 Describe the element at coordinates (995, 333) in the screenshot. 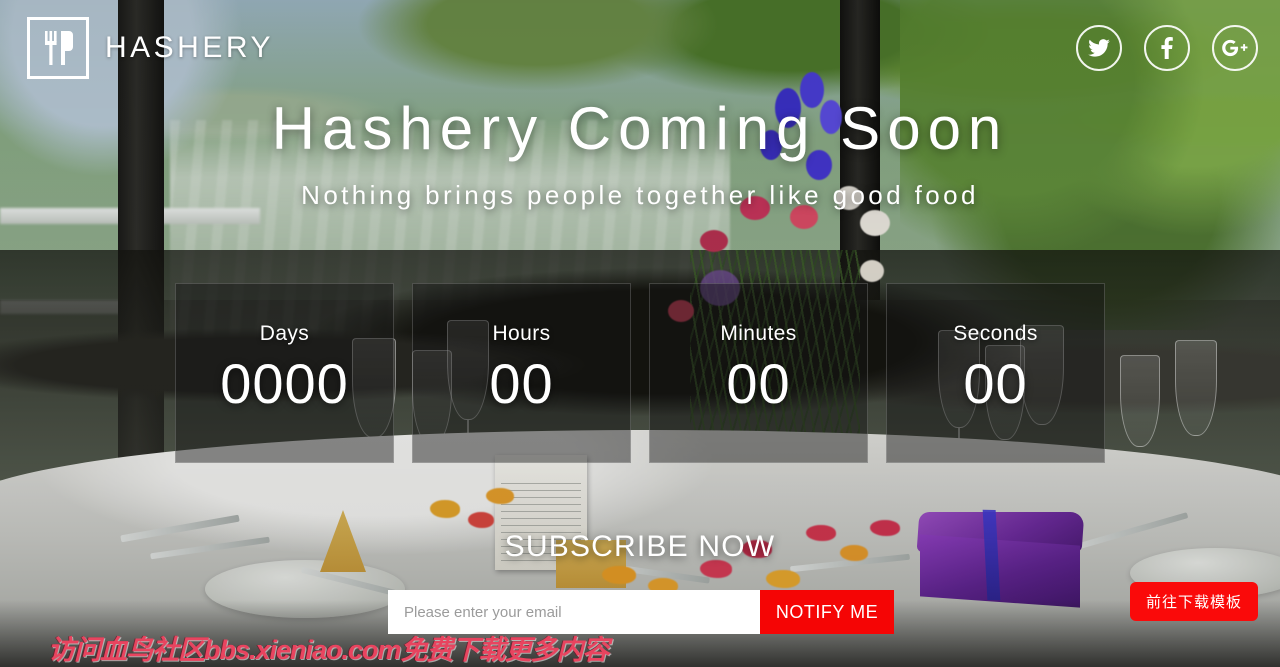

I see `countdown-label: Seconds` at that location.